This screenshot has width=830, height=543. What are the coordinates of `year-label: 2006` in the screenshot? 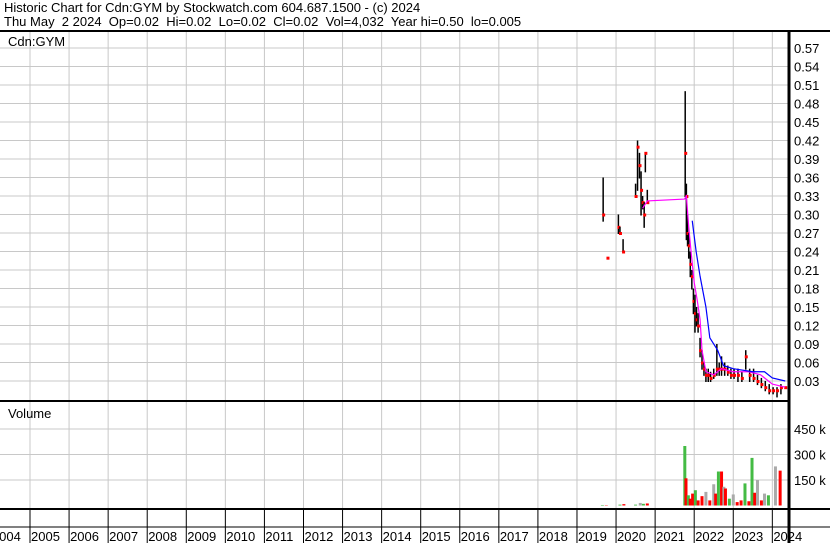 It's located at (84, 536).